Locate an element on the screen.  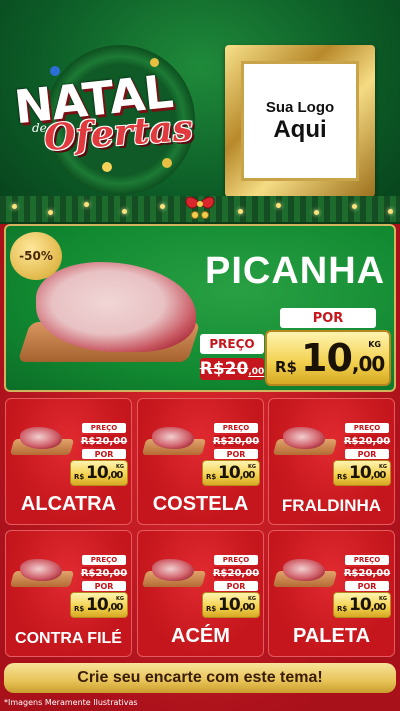
footnote: *Imagens Meramente Ilustrativas is located at coordinates (71, 702).